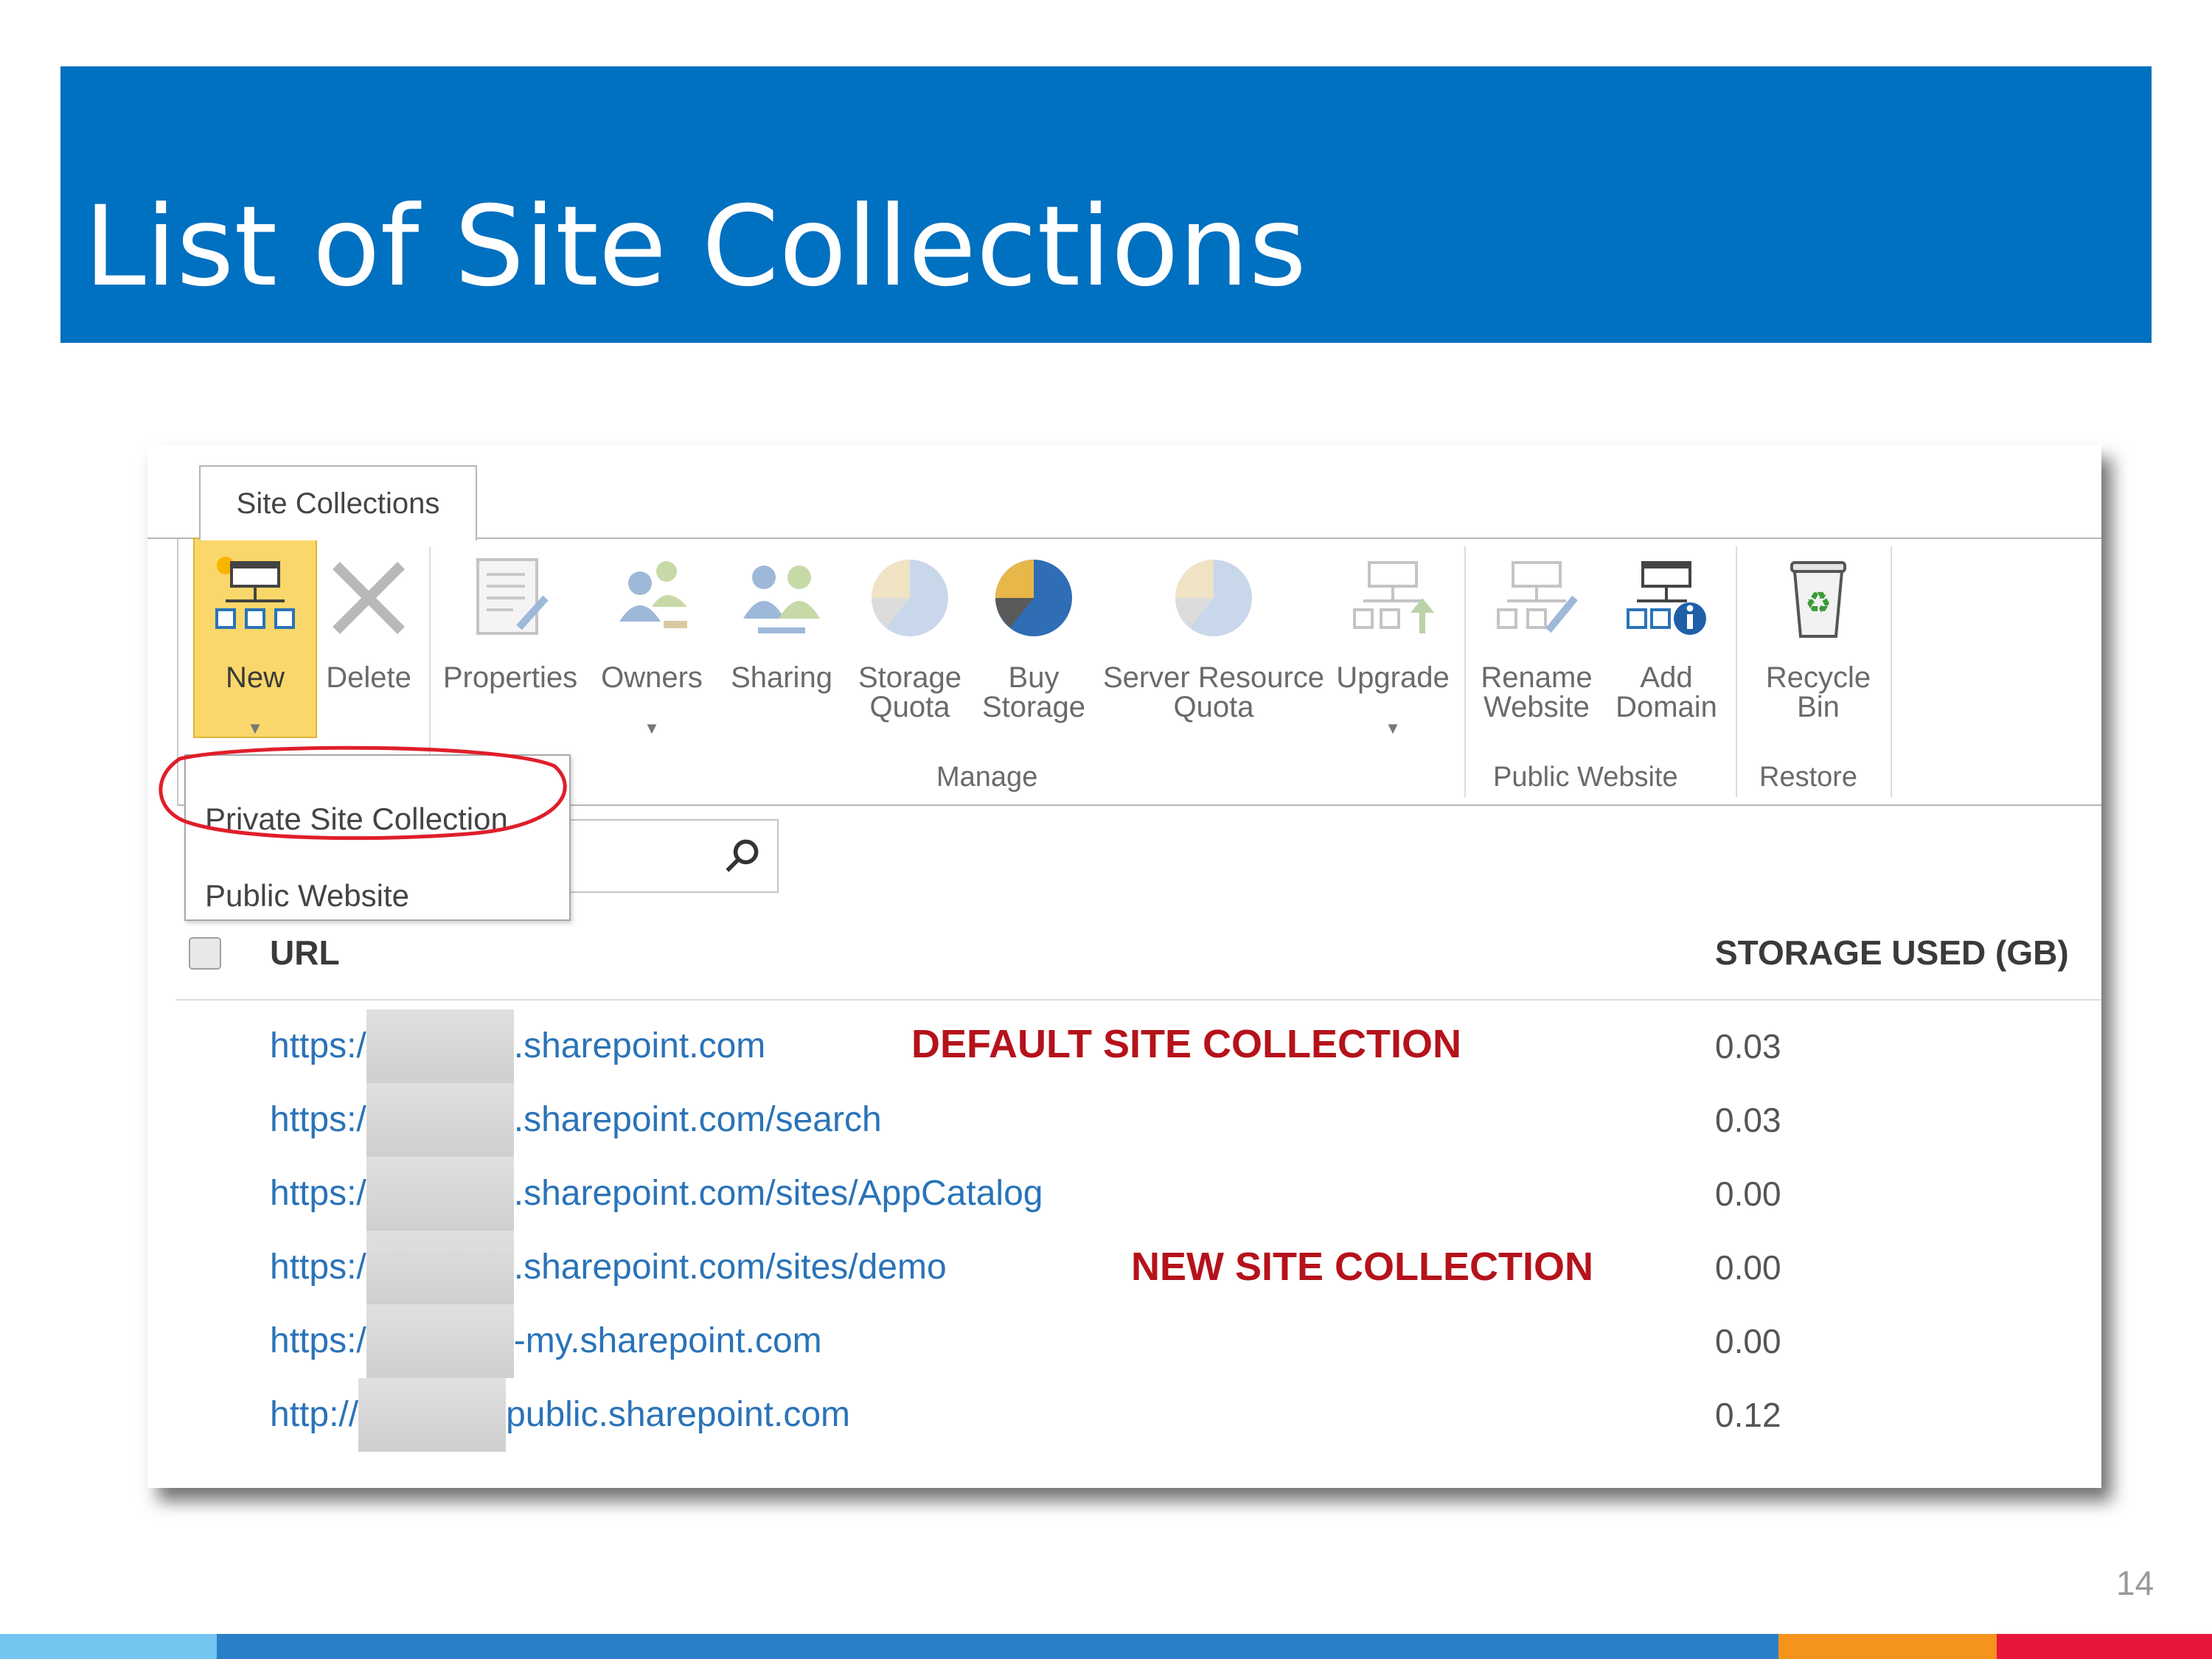 Image resolution: width=2212 pixels, height=1659 pixels. What do you see at coordinates (369, 638) in the screenshot?
I see `delete-button: Delete` at bounding box center [369, 638].